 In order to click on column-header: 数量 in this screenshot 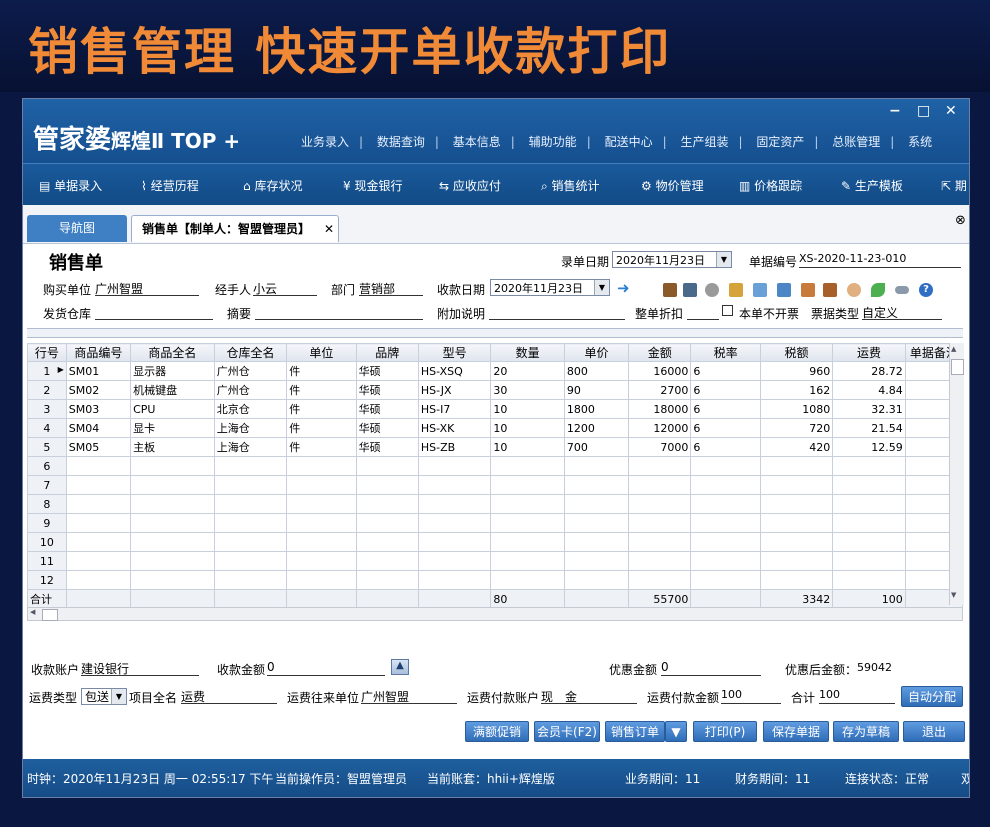, I will do `click(527, 352)`.